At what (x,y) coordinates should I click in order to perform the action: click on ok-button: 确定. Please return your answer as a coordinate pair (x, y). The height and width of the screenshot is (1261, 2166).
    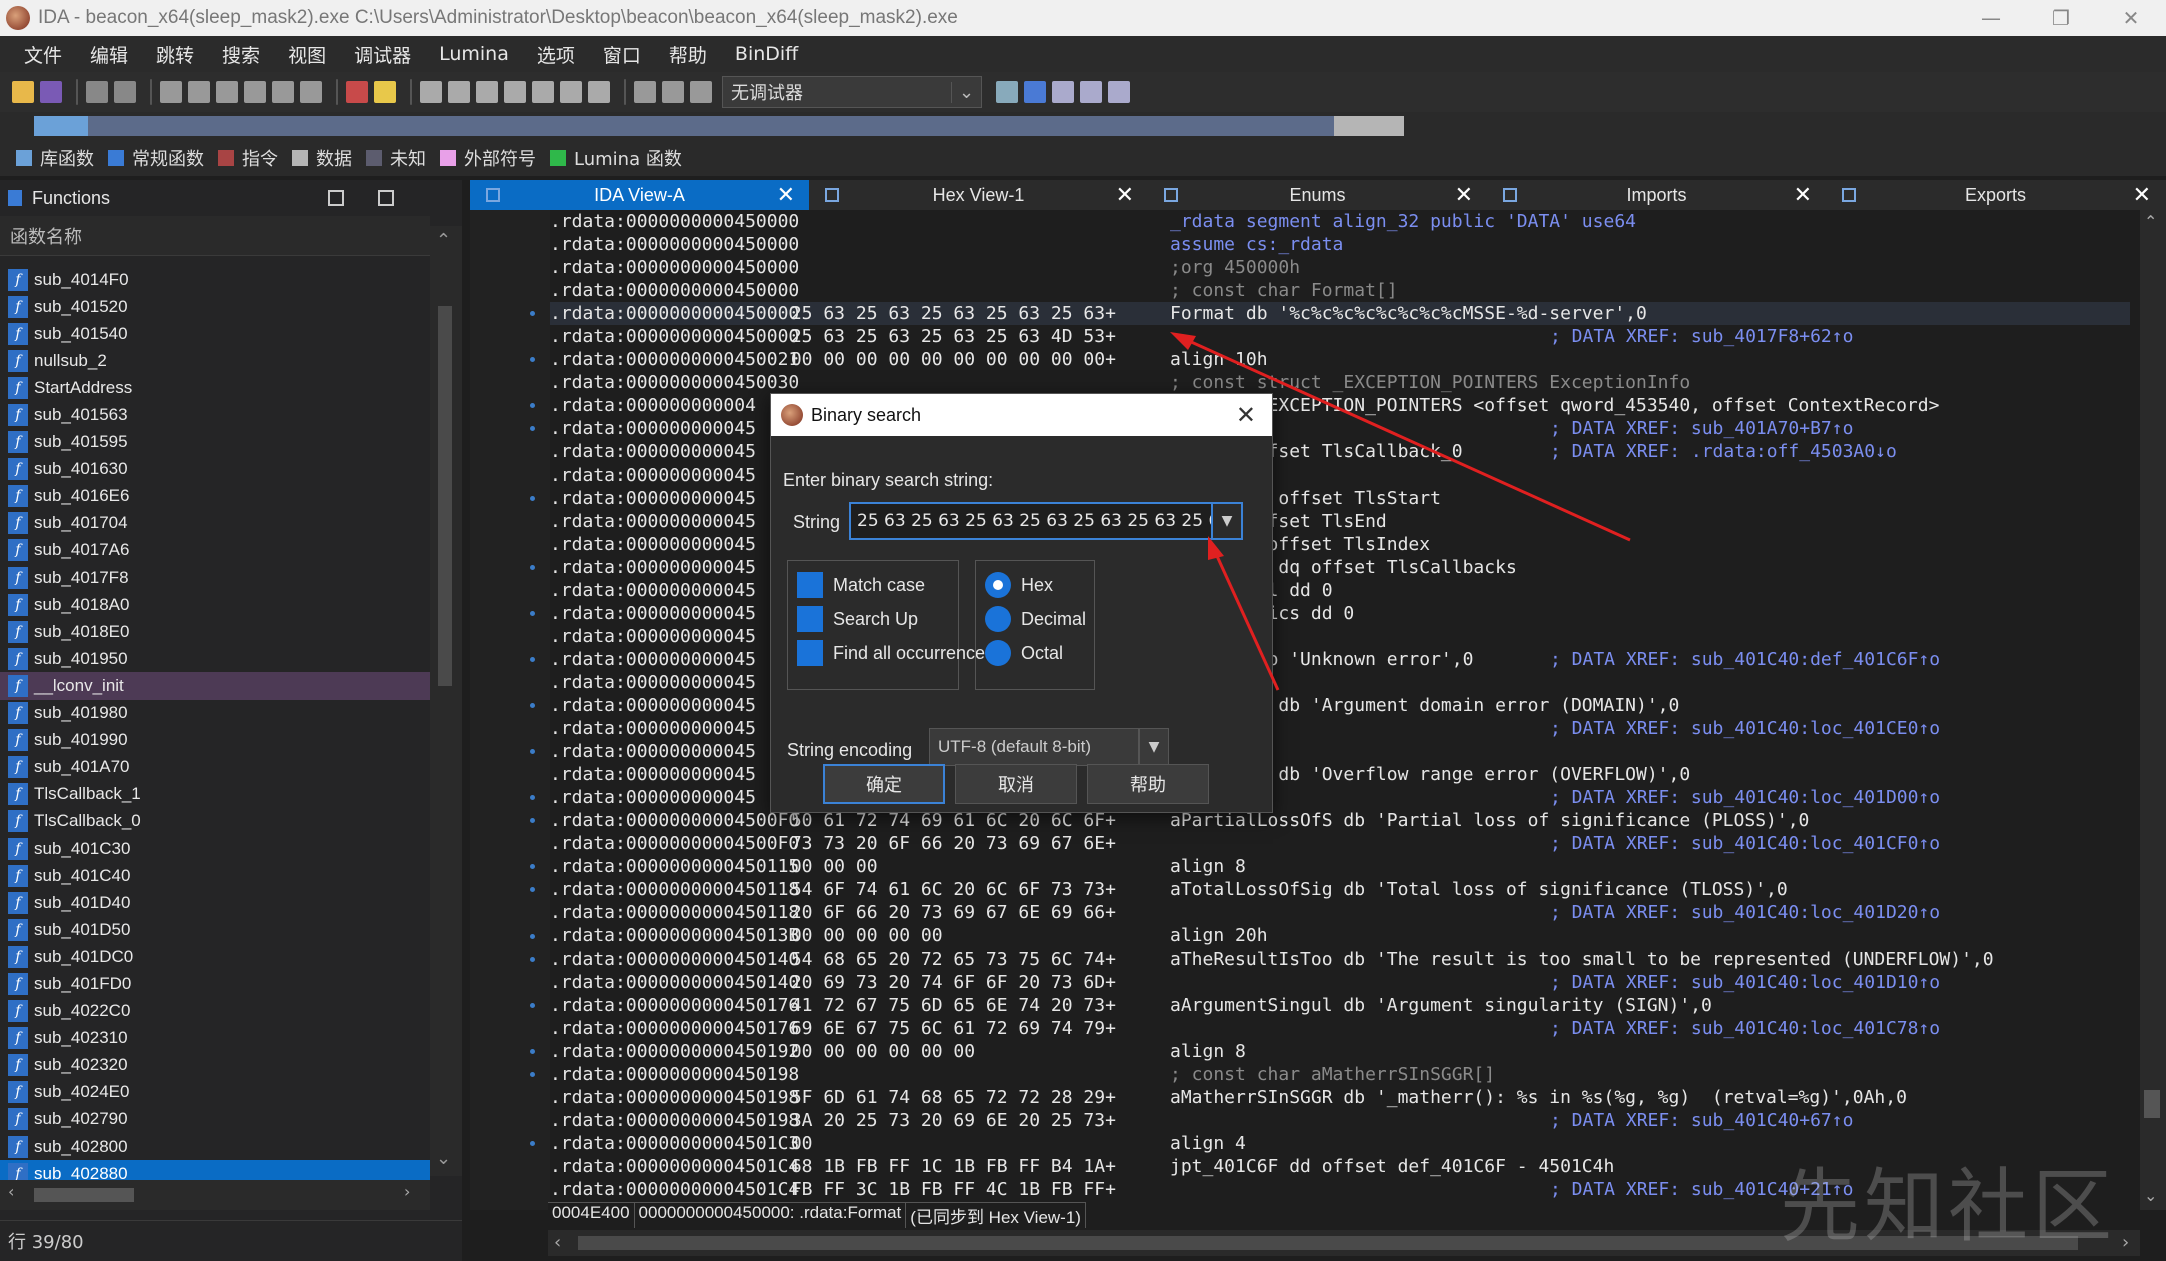
    Looking at the image, I should click on (884, 784).